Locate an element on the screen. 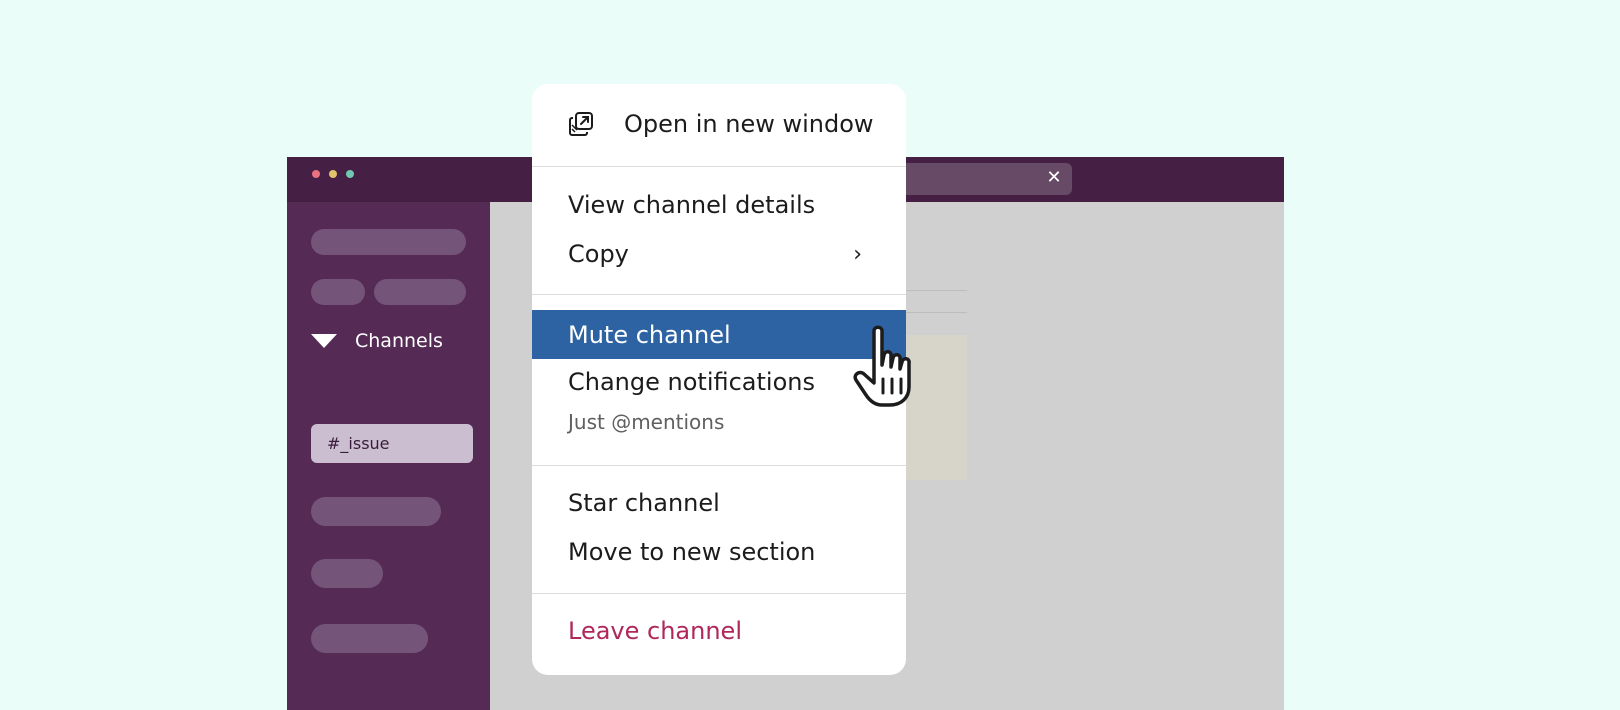 The height and width of the screenshot is (710, 1620). menu-item-label: Mute channel is located at coordinates (649, 334).